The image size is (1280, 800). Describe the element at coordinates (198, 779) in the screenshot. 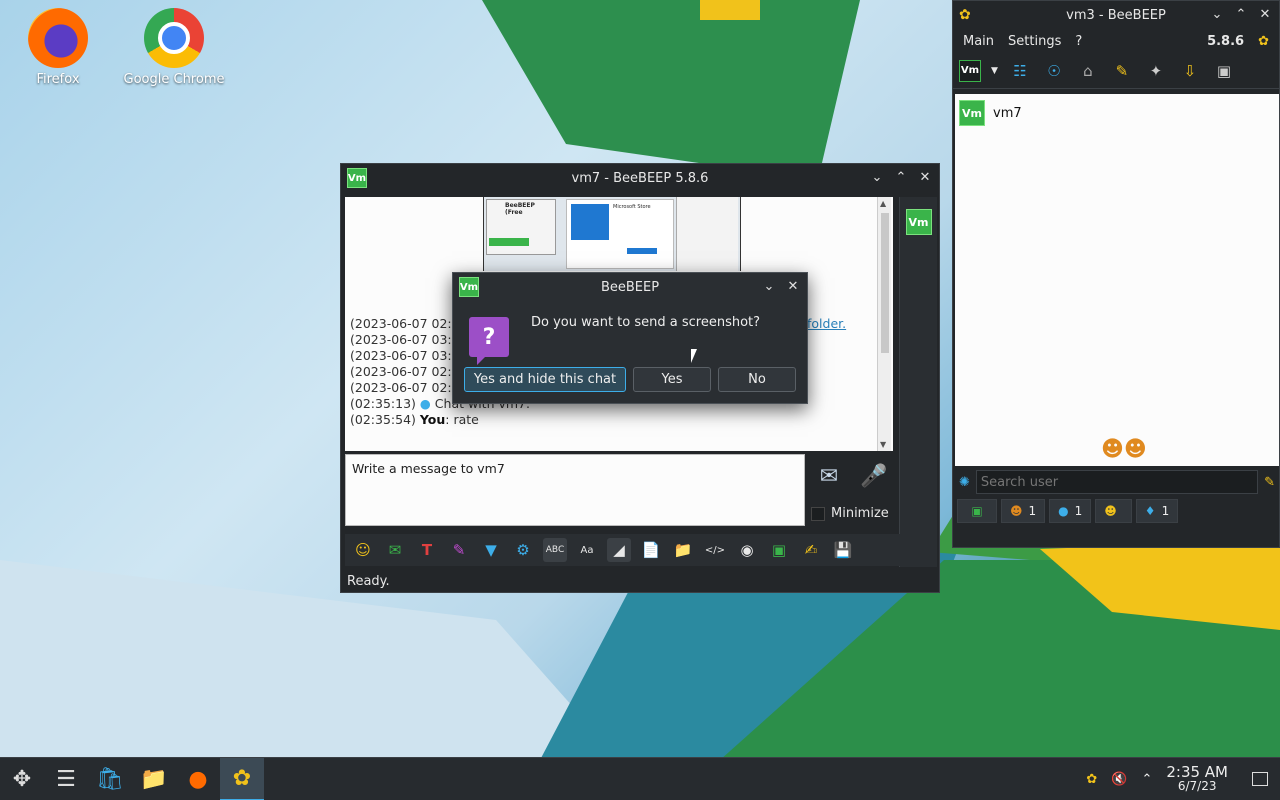

I see `firefox-taskbar-icon: ●` at that location.